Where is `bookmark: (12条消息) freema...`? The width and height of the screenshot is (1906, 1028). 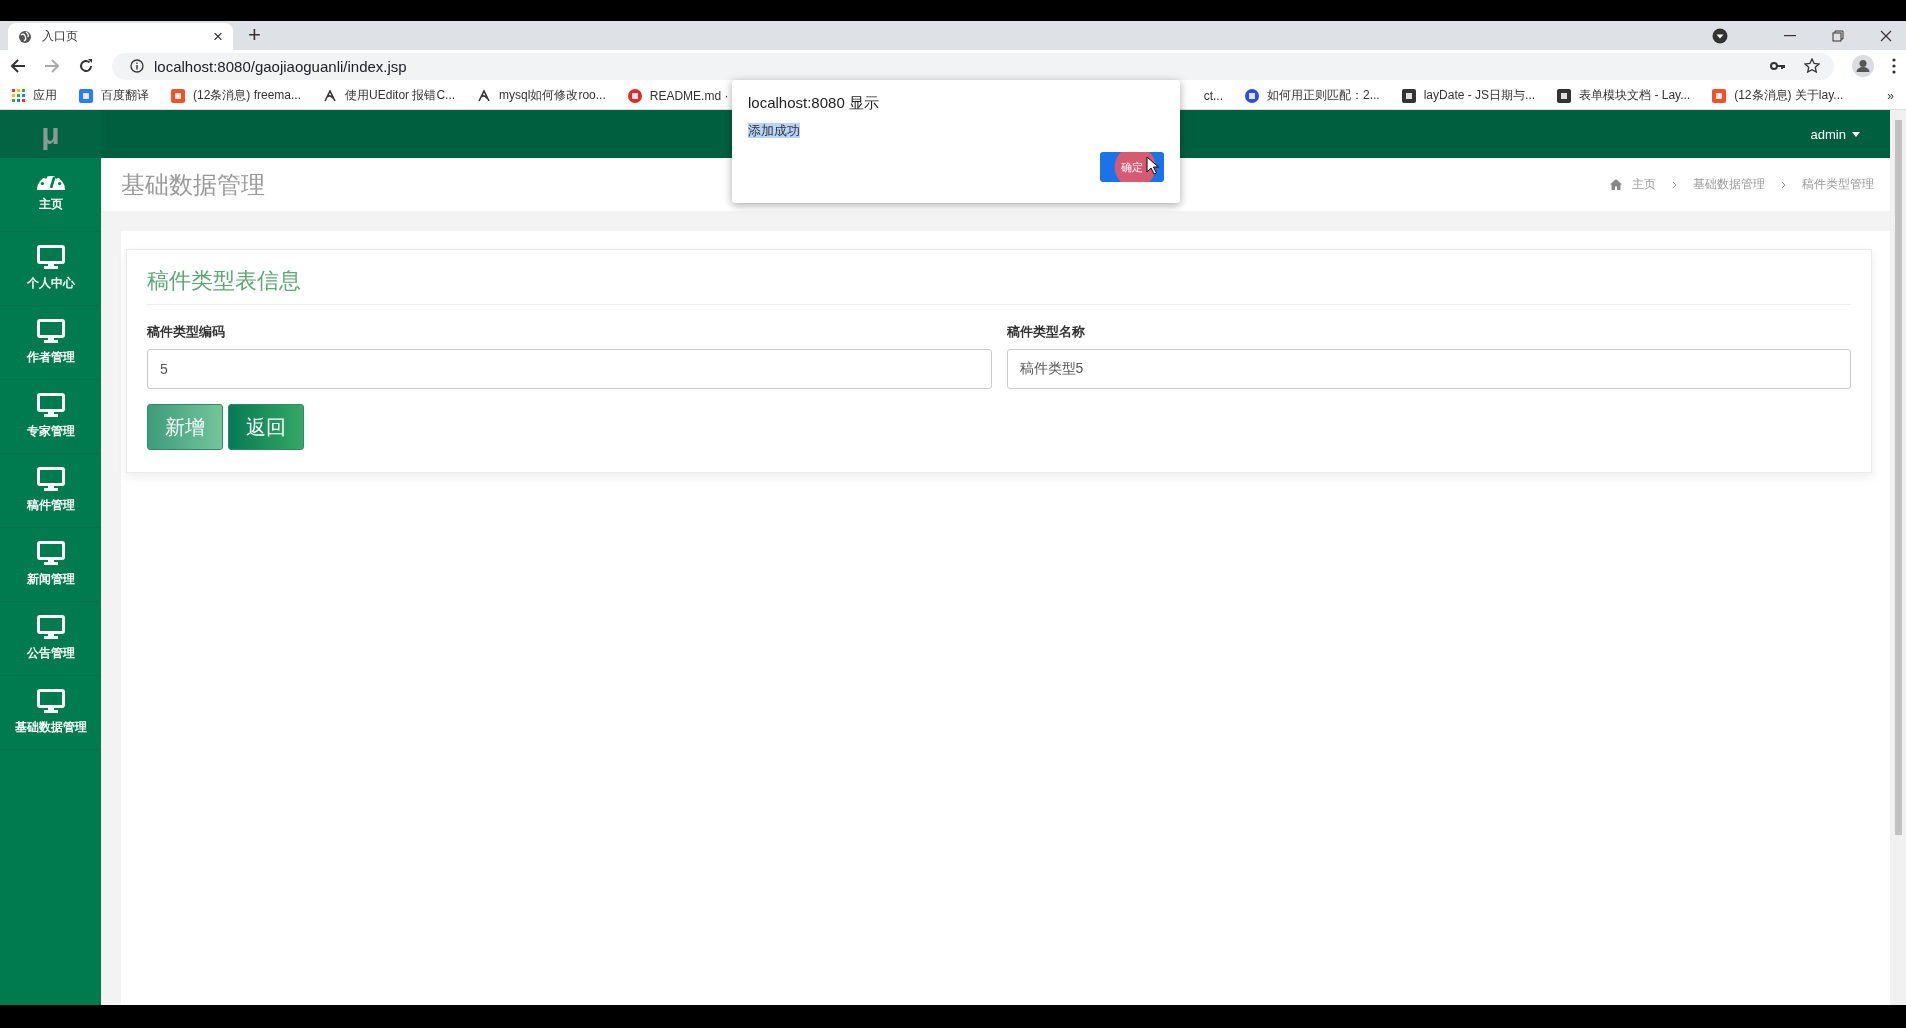 bookmark: (12条消息) freema... is located at coordinates (236, 95).